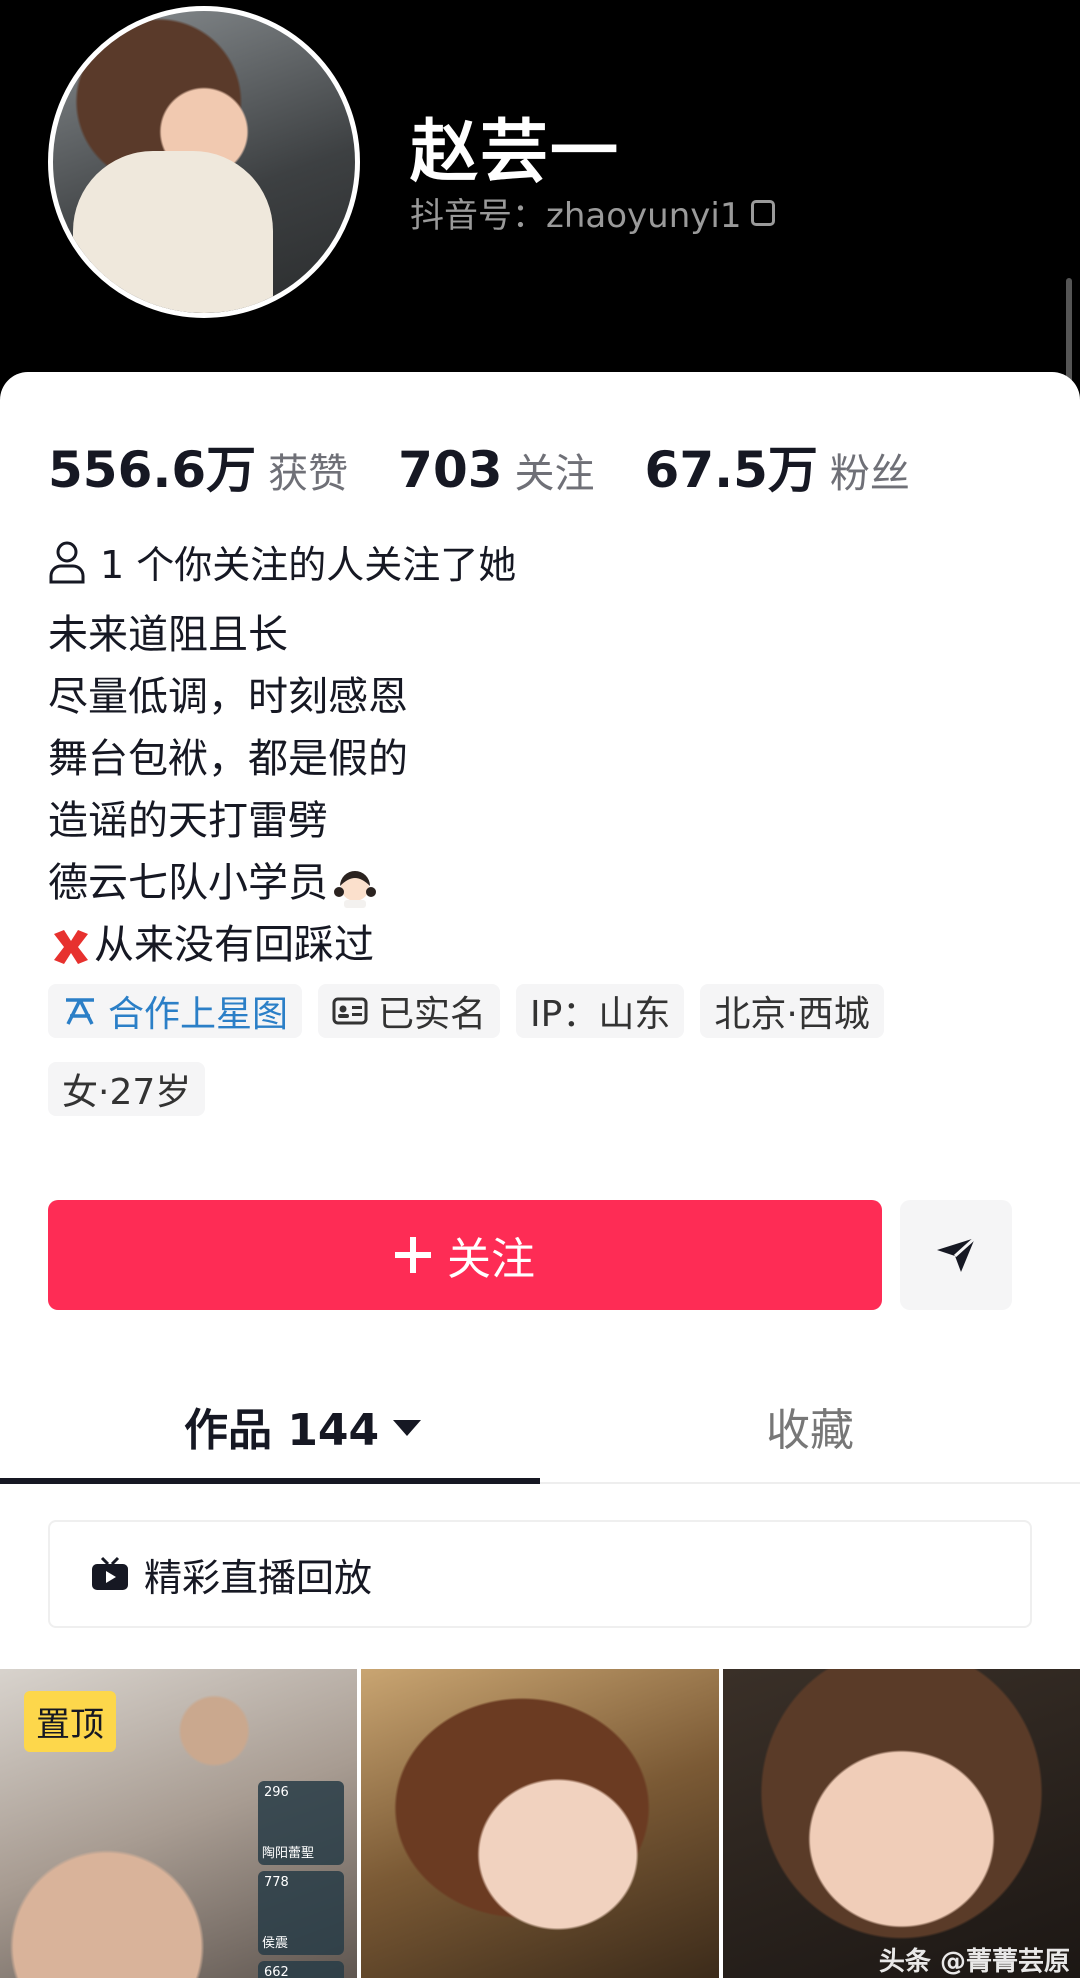 This screenshot has width=1080, height=1978. I want to click on stats-row: 556.6万 获赞 703 关注 67.5万 粉丝, so click(504, 466).